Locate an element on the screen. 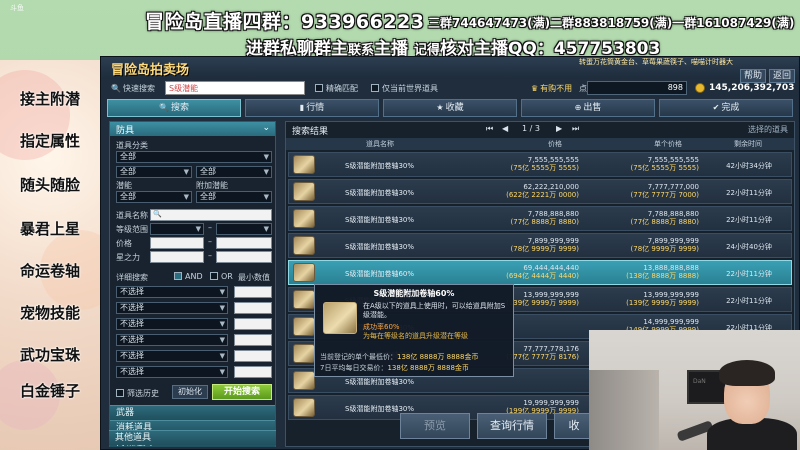  price-min-input is located at coordinates (177, 243).